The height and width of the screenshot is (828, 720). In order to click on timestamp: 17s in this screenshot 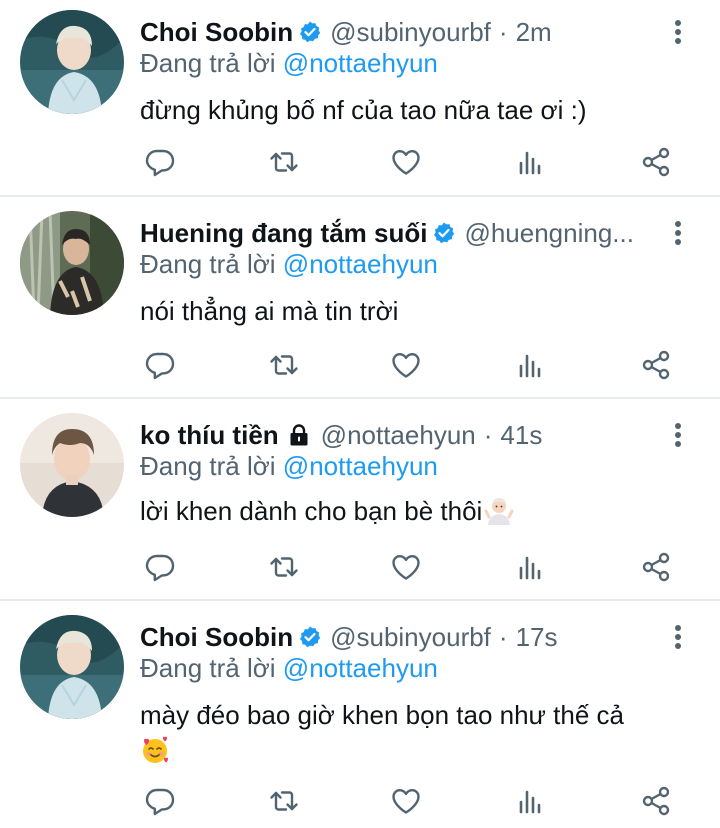, I will do `click(537, 637)`.